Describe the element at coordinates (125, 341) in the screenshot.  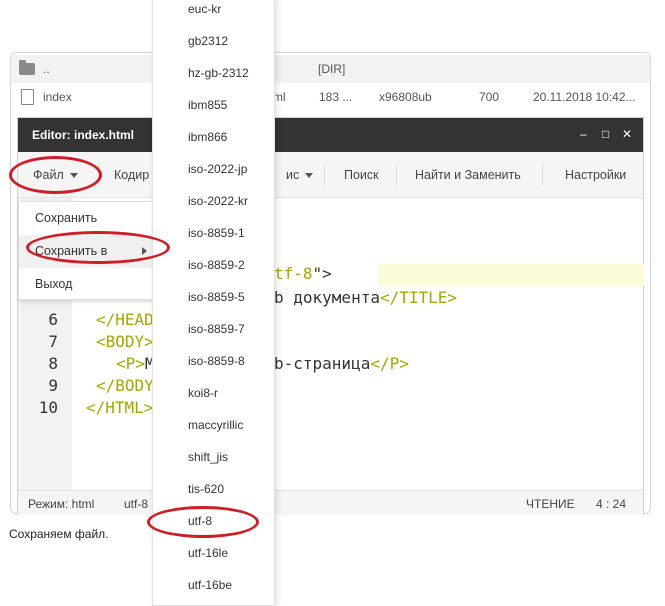
I see `code-line-7: <BODY>` at that location.